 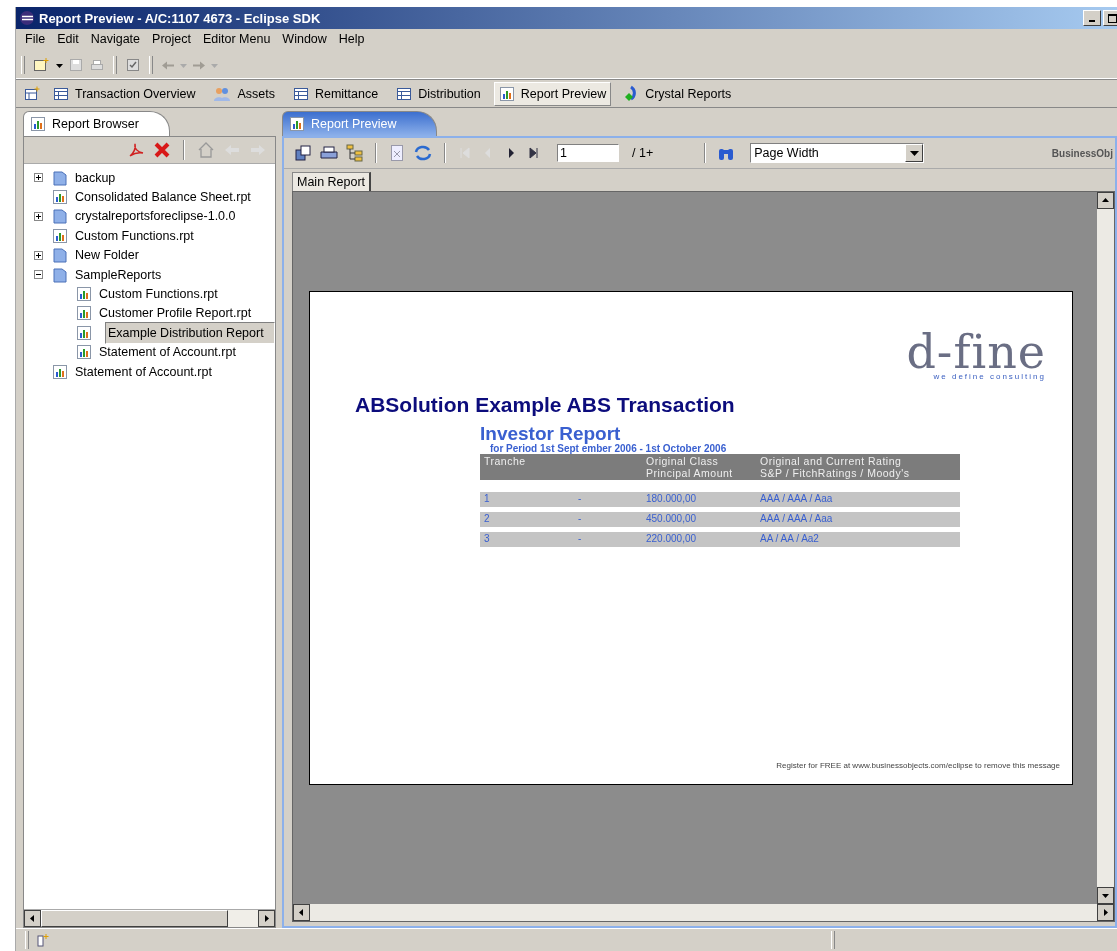 What do you see at coordinates (38, 275) in the screenshot?
I see `collapse-toggle-icon` at bounding box center [38, 275].